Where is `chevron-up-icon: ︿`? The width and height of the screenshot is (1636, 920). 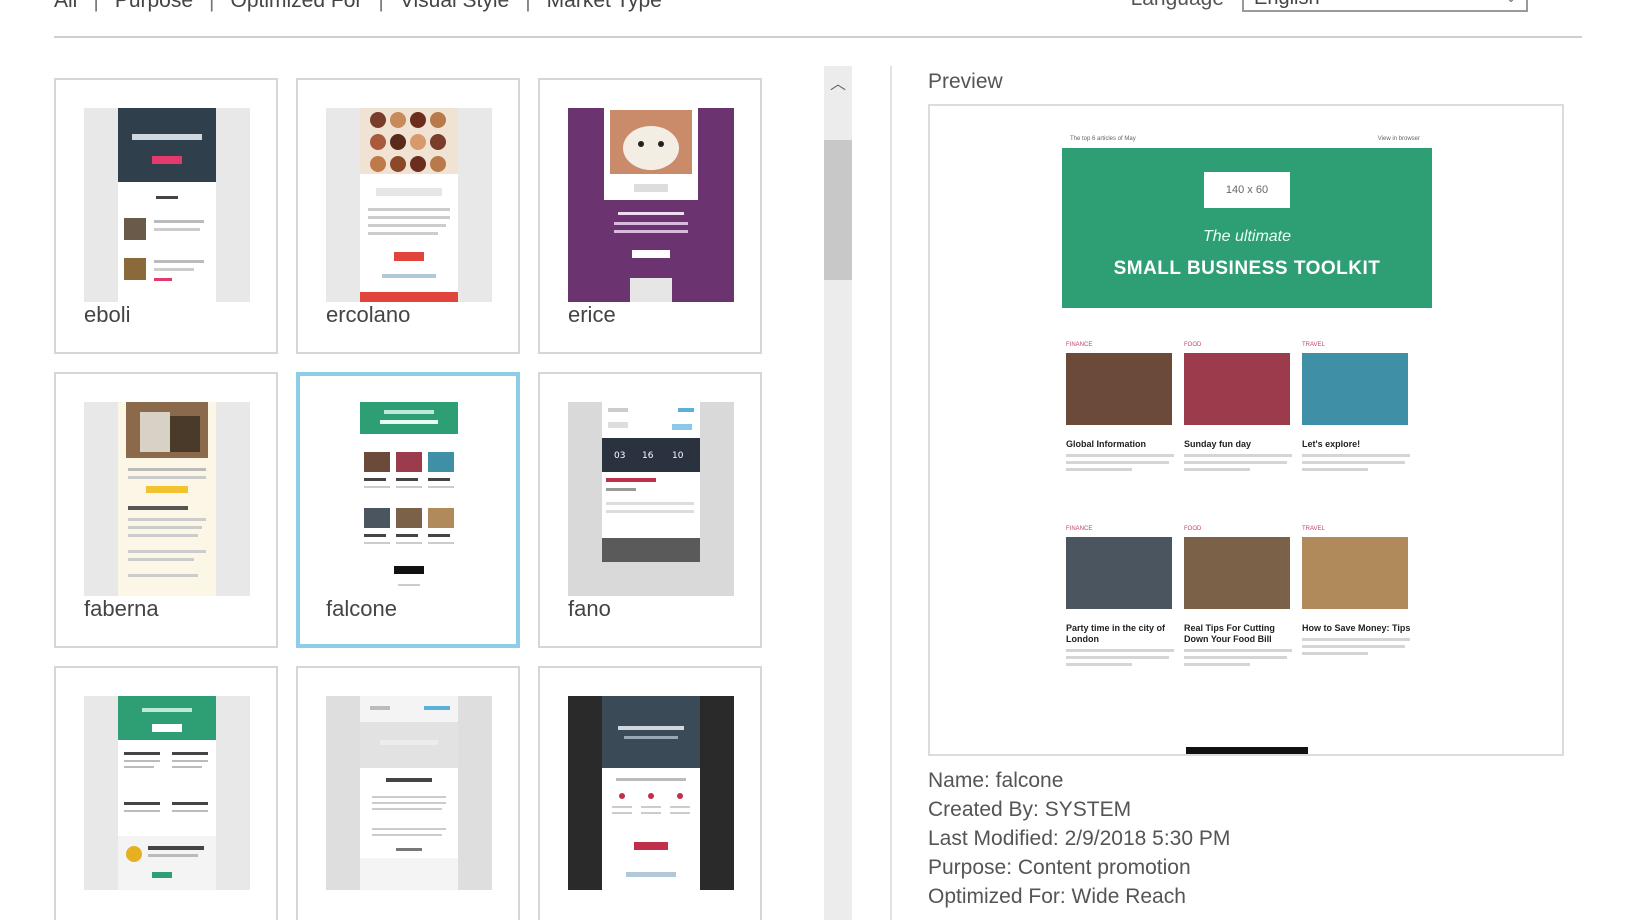
chevron-up-icon: ︿ is located at coordinates (838, 82).